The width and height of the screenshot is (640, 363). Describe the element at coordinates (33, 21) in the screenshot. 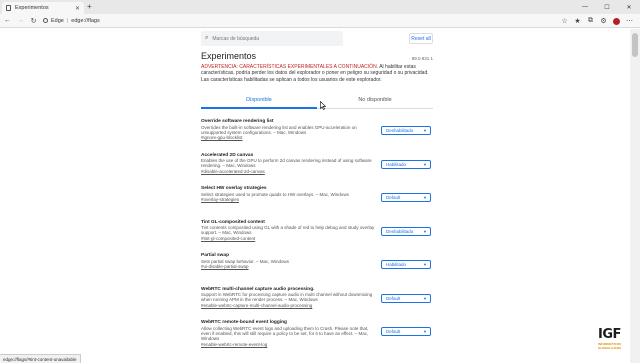

I see `refresh-icon: ↻` at that location.